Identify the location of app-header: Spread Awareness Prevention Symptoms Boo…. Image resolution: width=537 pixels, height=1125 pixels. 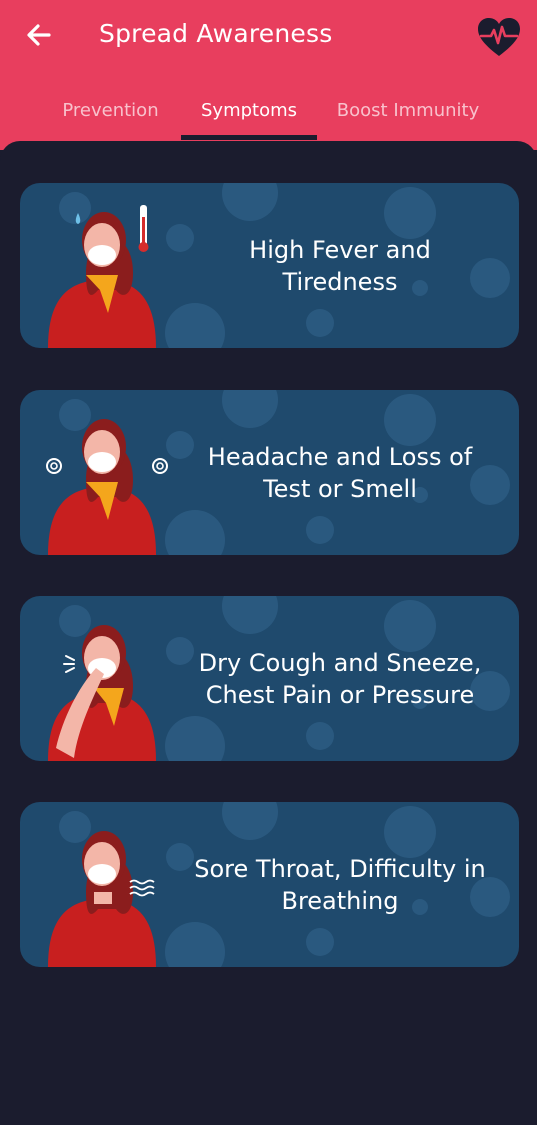
(268, 75).